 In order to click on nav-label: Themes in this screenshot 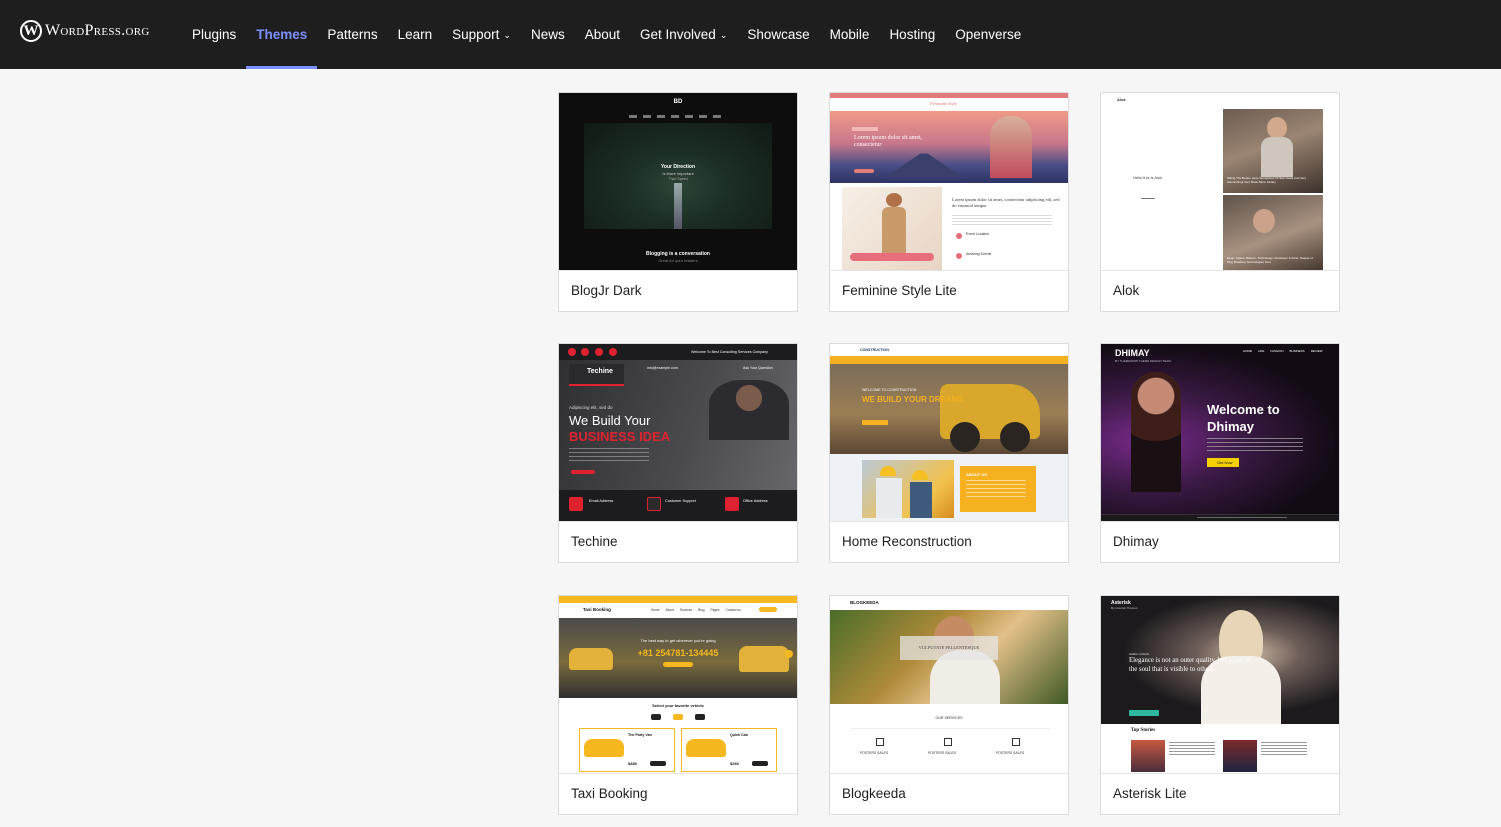, I will do `click(282, 34)`.